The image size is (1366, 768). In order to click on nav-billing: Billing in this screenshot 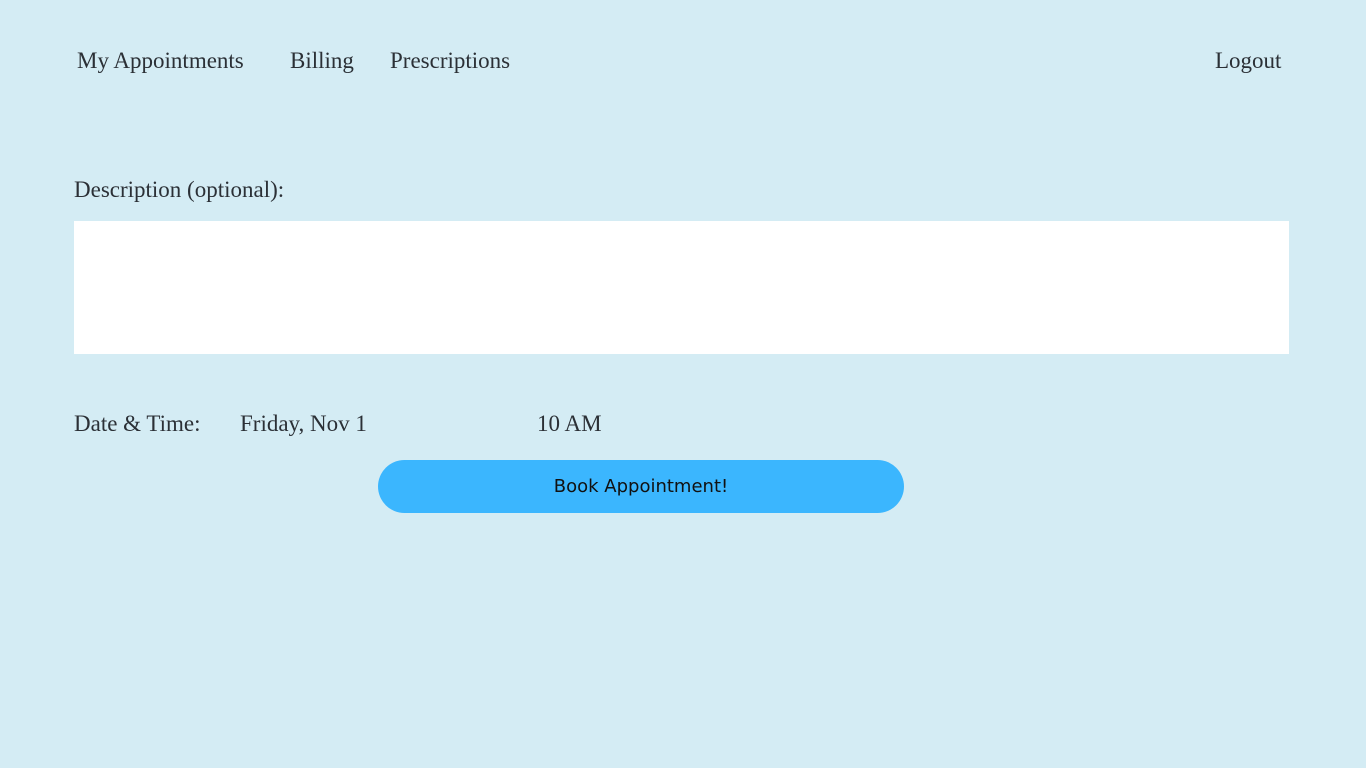, I will do `click(322, 61)`.